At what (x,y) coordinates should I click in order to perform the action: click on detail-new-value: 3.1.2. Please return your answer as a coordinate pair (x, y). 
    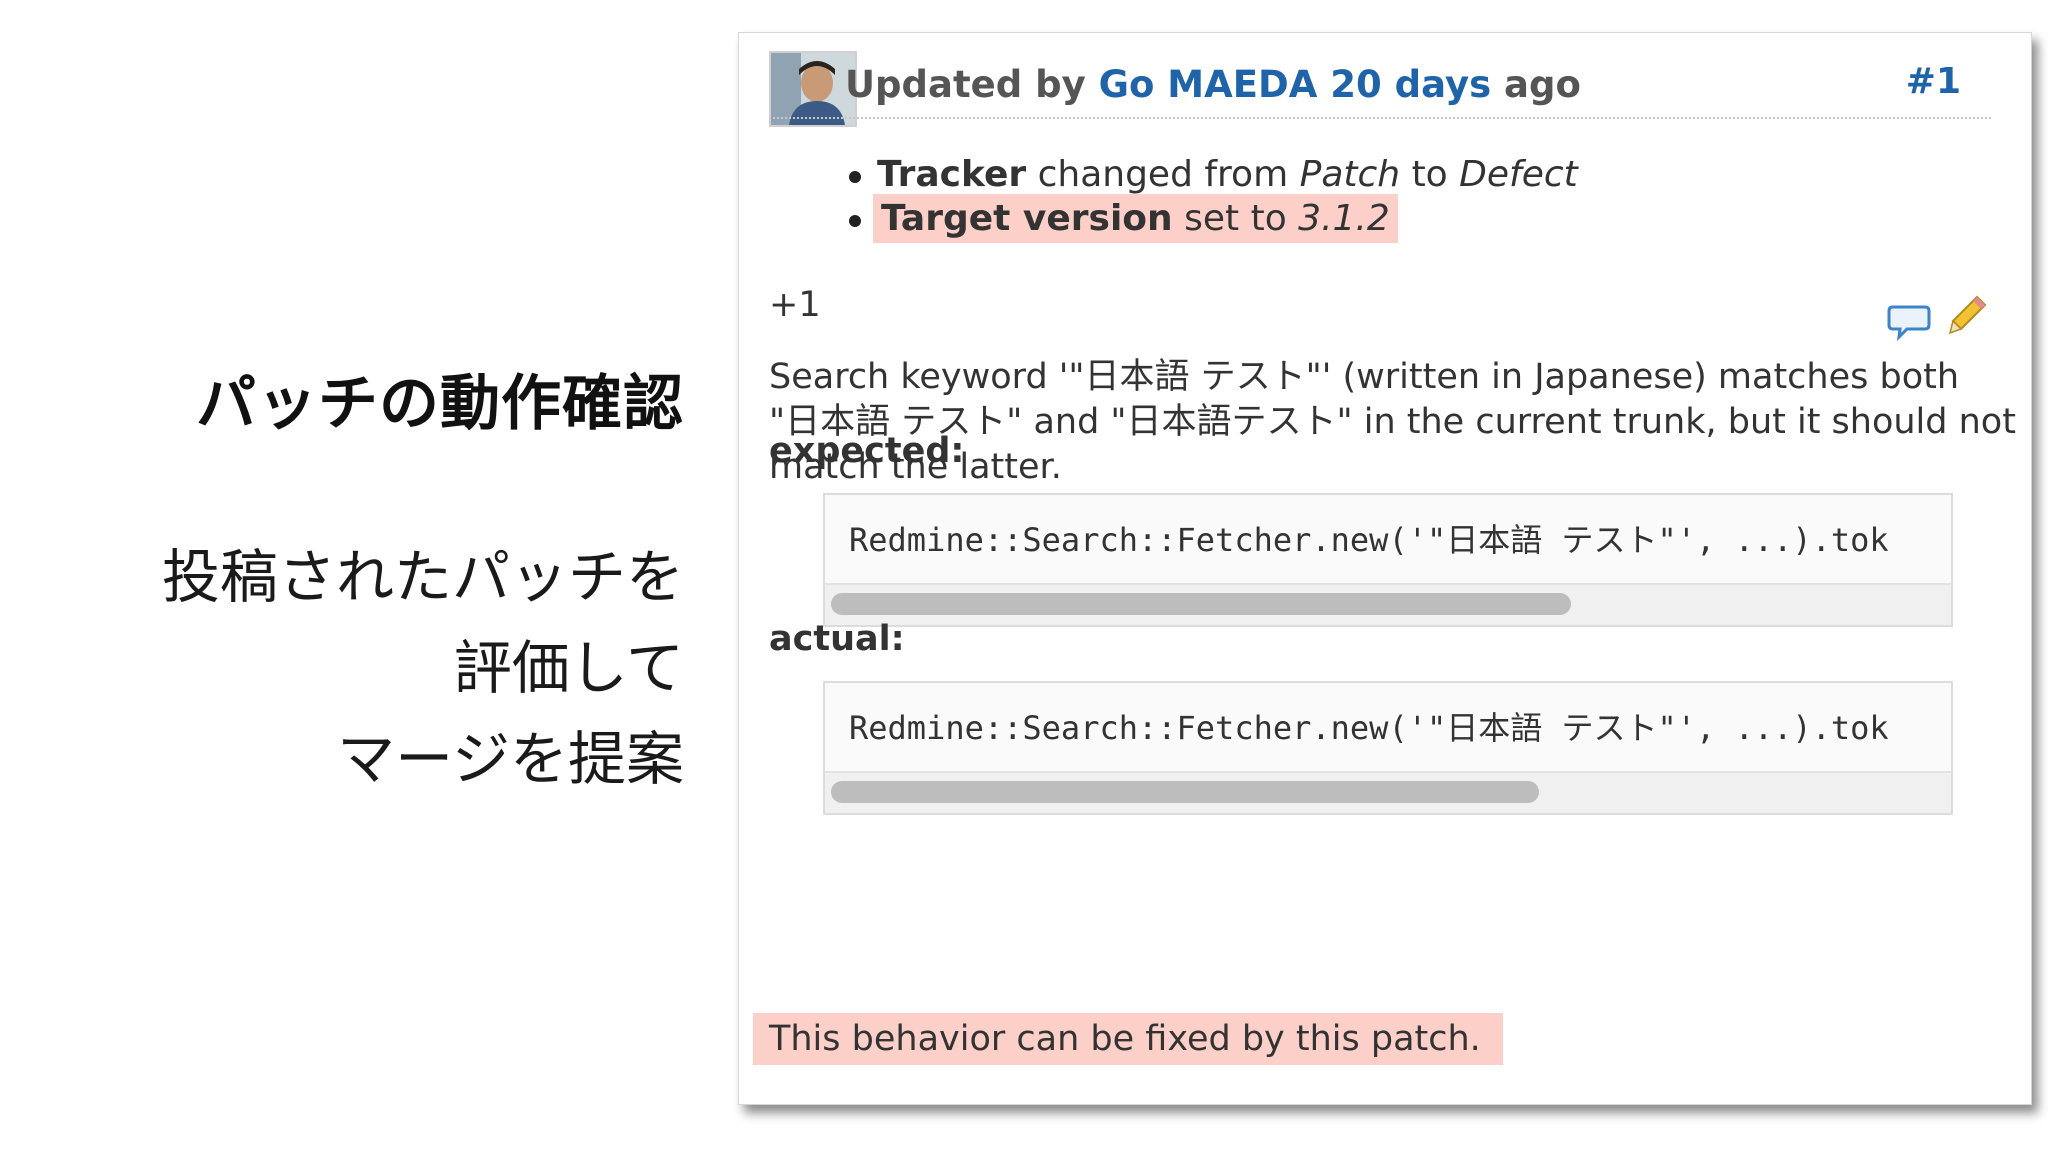
    Looking at the image, I should click on (1344, 218).